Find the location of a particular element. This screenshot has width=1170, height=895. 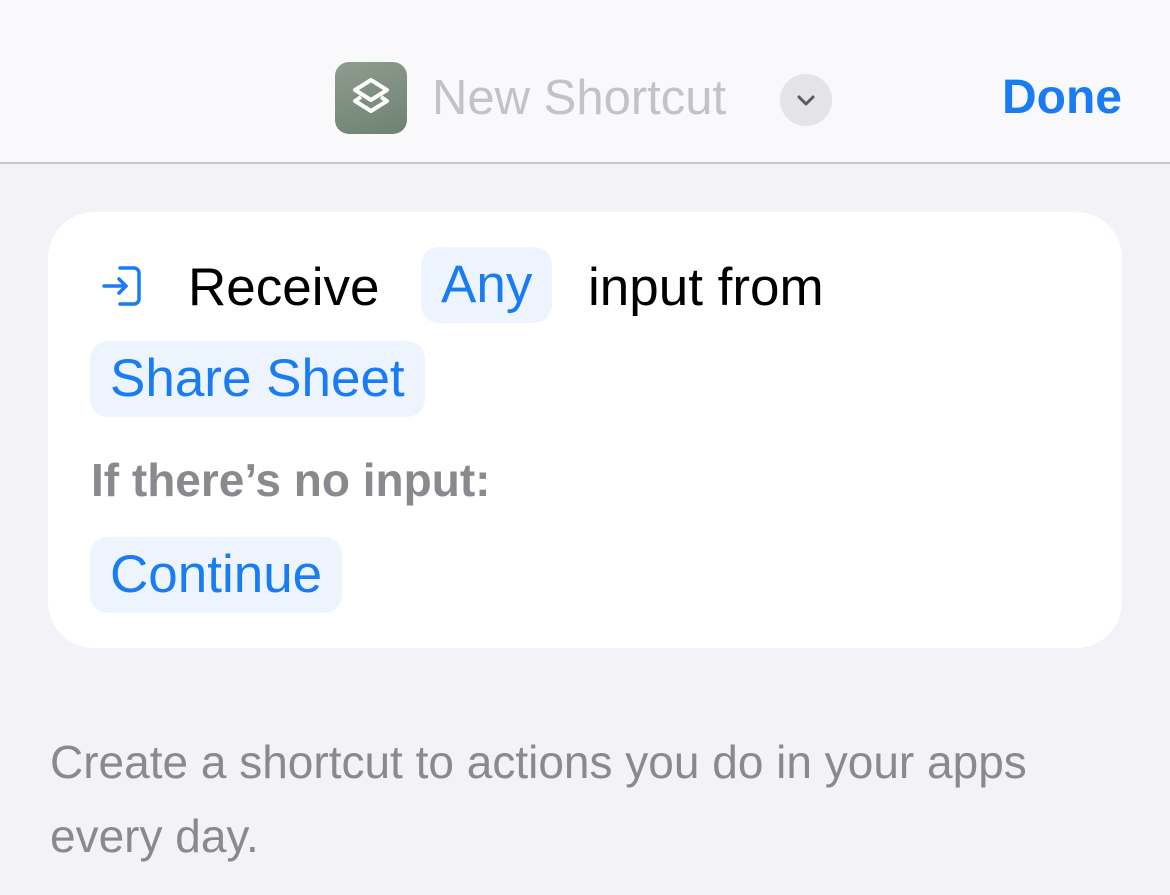

input-type-token: Any is located at coordinates (487, 285).